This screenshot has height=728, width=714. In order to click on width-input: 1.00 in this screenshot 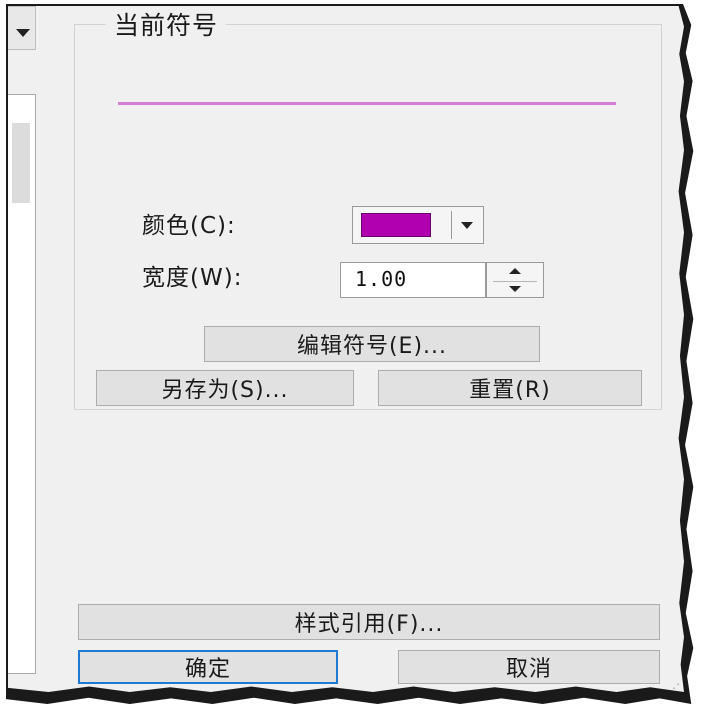, I will do `click(413, 280)`.